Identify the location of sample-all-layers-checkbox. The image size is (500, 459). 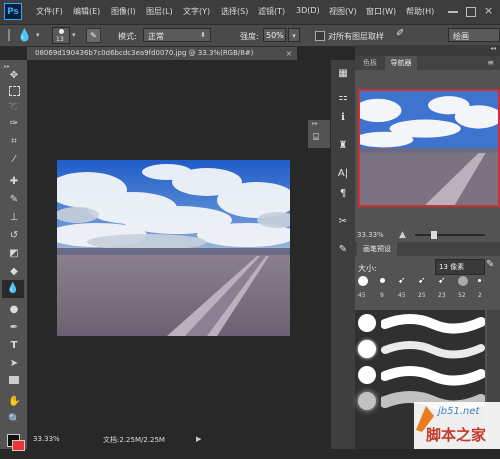
(320, 36).